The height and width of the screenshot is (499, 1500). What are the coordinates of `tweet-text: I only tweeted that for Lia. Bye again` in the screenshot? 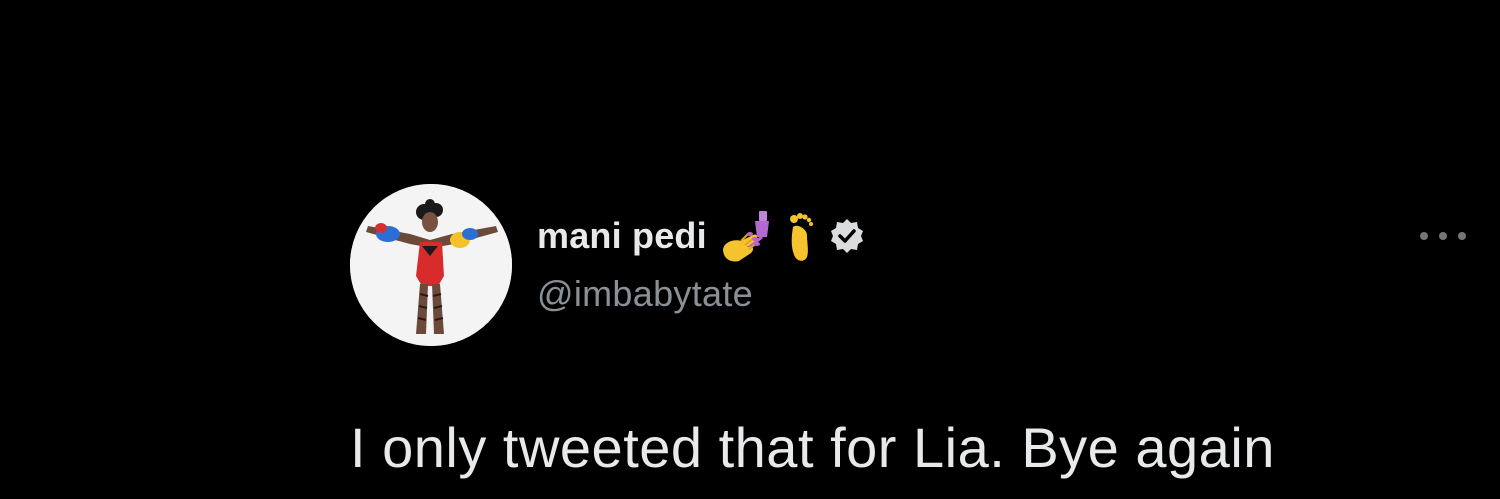 It's located at (812, 447).